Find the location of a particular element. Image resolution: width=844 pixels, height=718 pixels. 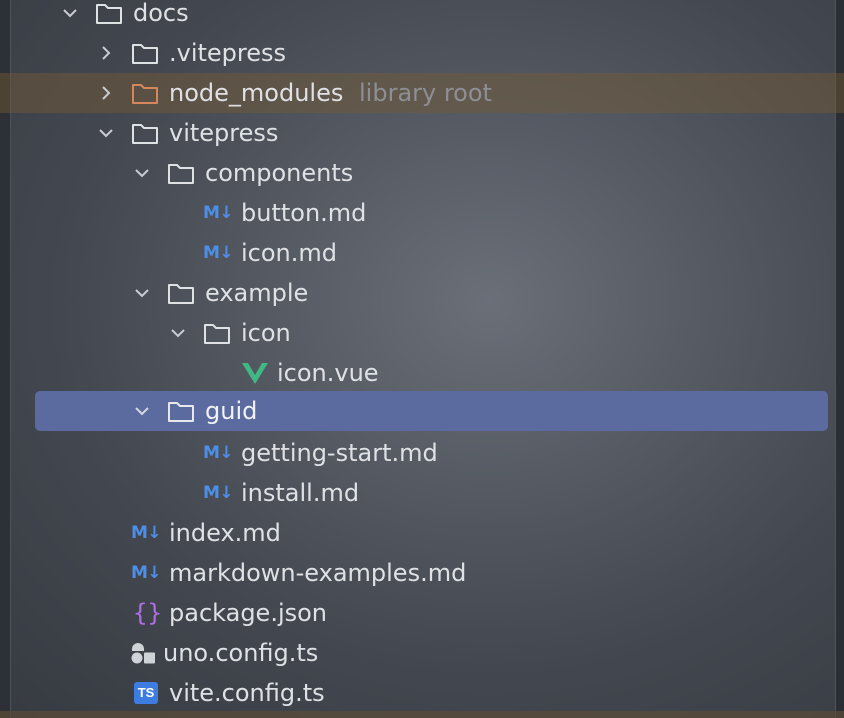

tree-item-label: icon.md is located at coordinates (289, 253).